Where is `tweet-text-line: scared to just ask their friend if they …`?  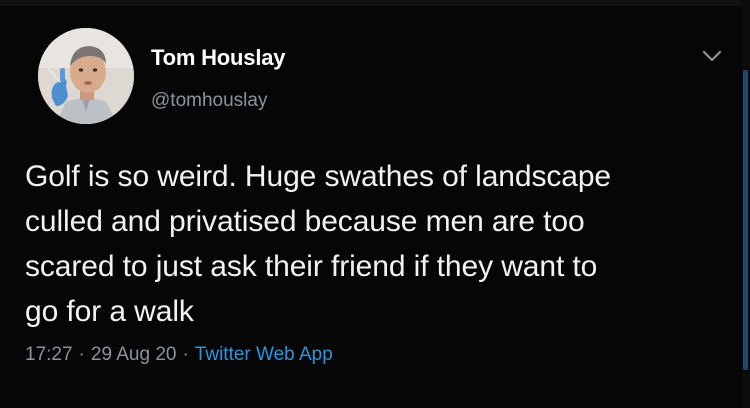 tweet-text-line: scared to just ask their friend if they … is located at coordinates (311, 266).